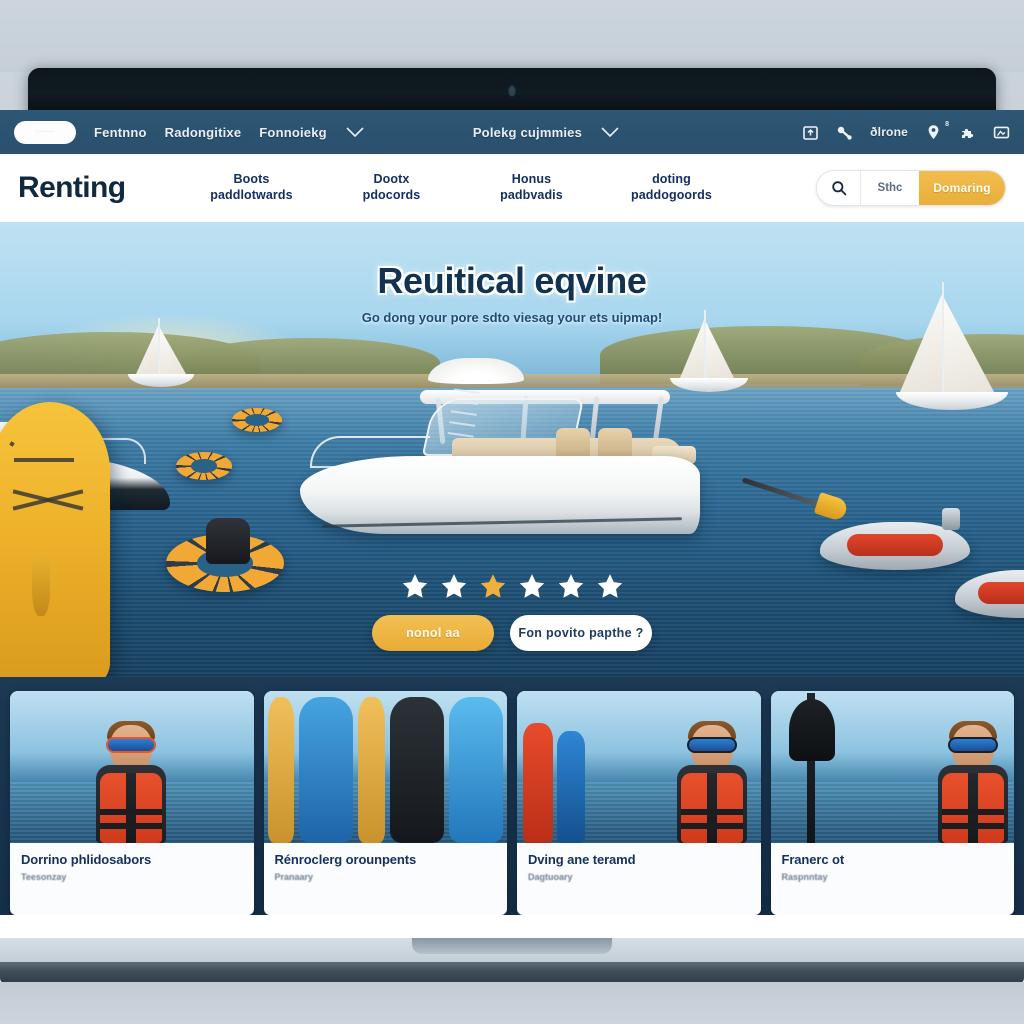  I want to click on nav-item-2-line2: pdocords, so click(391, 195).